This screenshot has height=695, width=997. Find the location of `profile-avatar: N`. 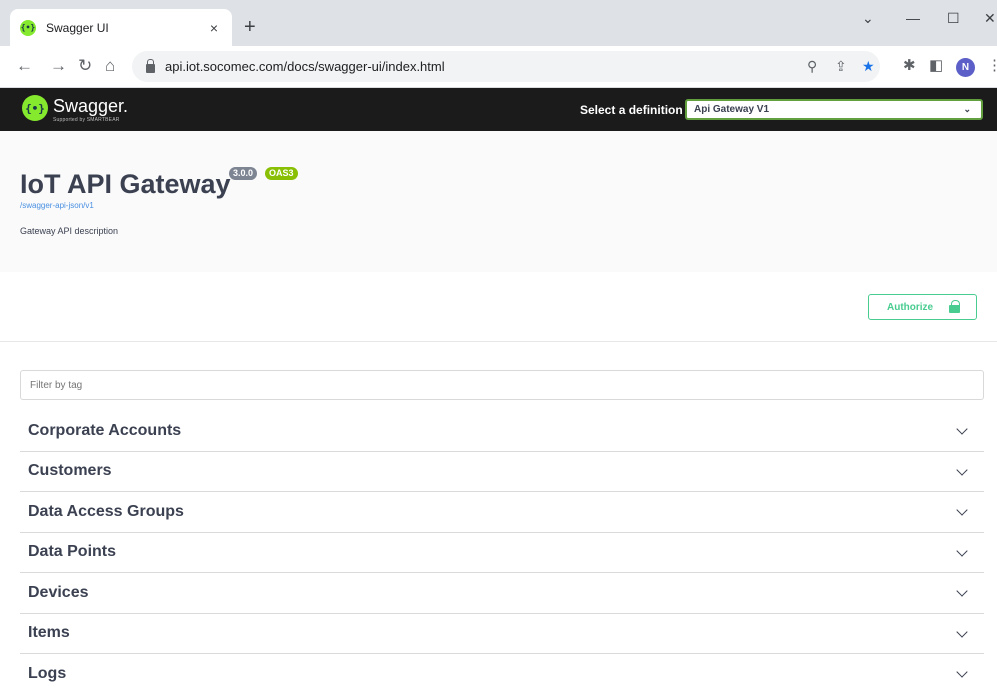

profile-avatar: N is located at coordinates (965, 67).